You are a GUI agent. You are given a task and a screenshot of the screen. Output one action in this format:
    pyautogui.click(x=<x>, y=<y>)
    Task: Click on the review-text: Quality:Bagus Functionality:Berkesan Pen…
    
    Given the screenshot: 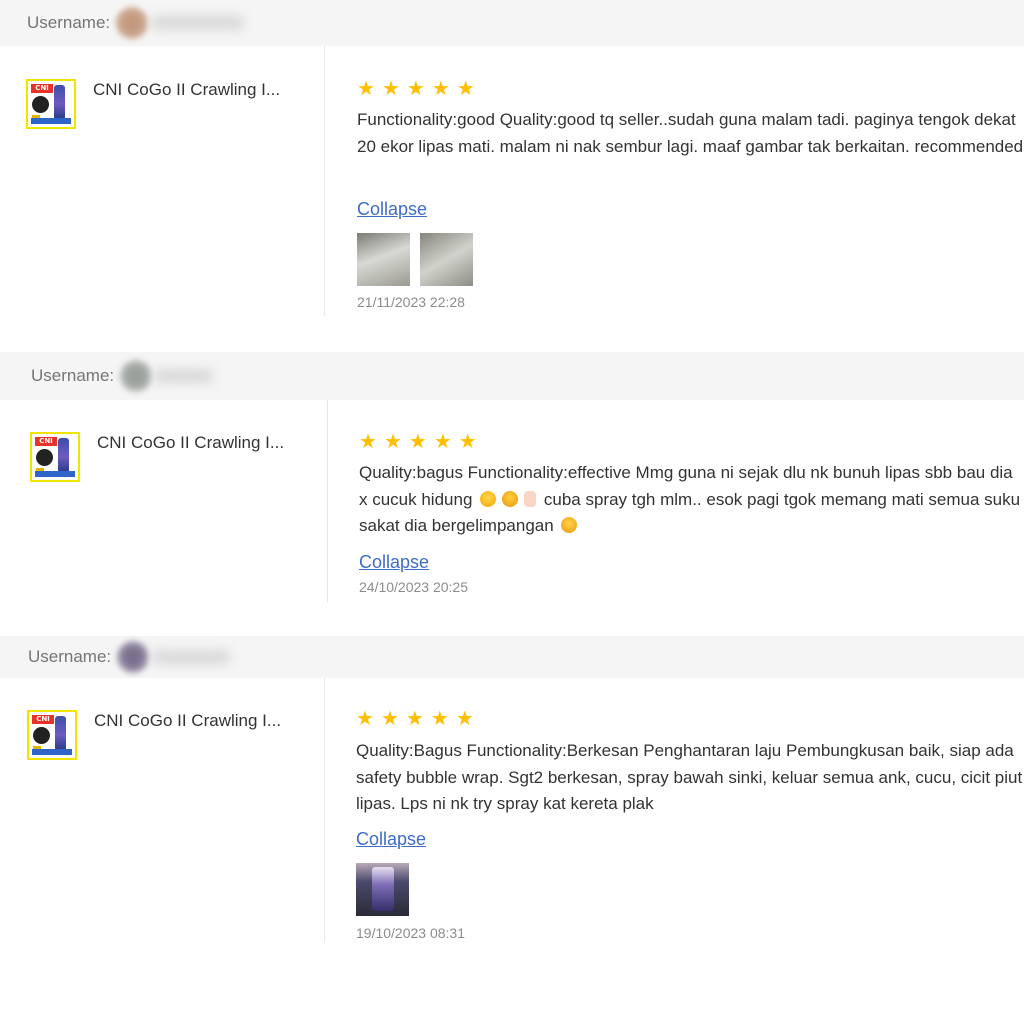 What is the action you would take?
    pyautogui.click(x=689, y=777)
    